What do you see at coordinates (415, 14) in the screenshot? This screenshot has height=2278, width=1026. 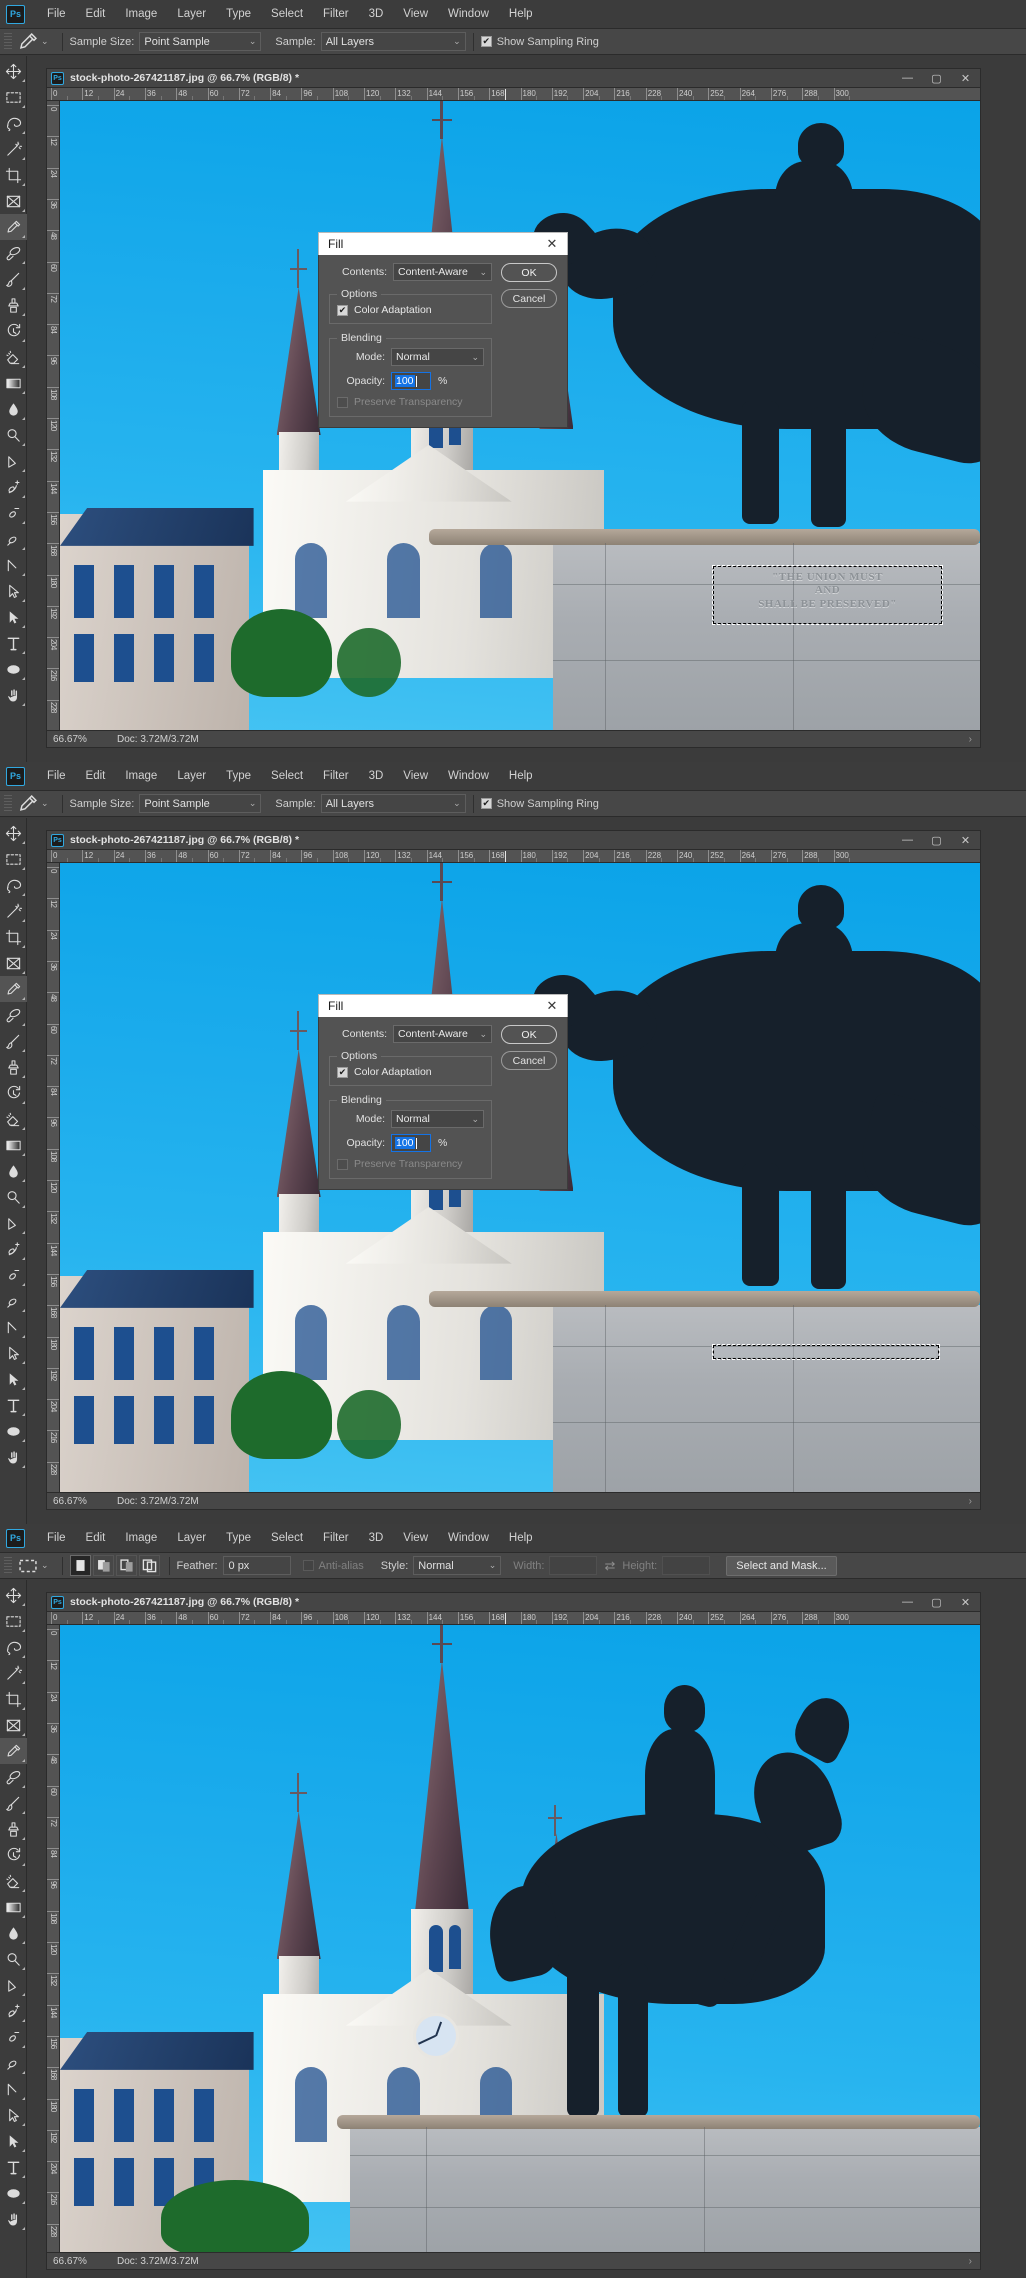 I see `menu-view: View` at bounding box center [415, 14].